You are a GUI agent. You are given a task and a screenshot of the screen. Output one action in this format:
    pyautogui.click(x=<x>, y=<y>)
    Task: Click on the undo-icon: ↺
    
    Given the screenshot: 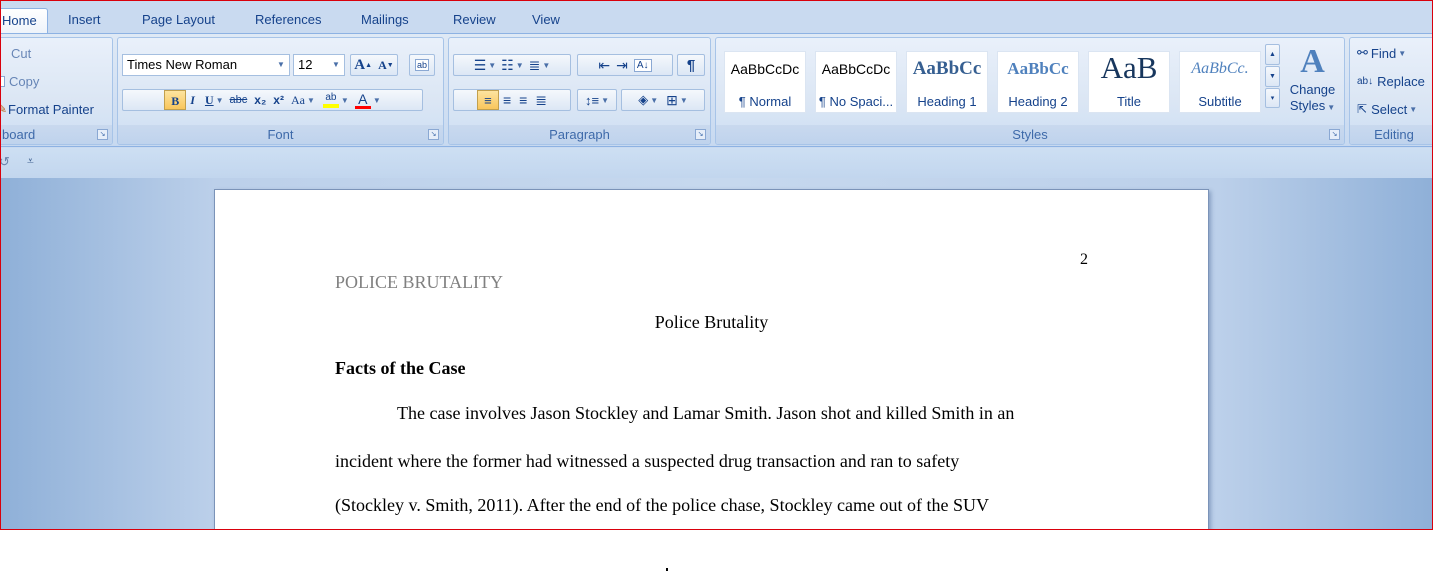 What is the action you would take?
    pyautogui.click(x=5, y=162)
    